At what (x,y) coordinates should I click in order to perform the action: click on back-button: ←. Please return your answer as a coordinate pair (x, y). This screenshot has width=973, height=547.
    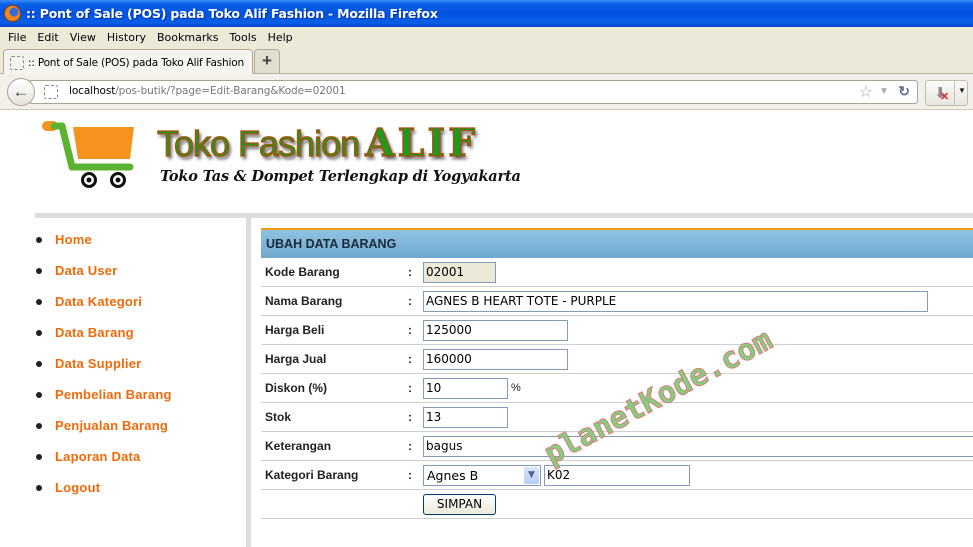
    Looking at the image, I should click on (21, 92).